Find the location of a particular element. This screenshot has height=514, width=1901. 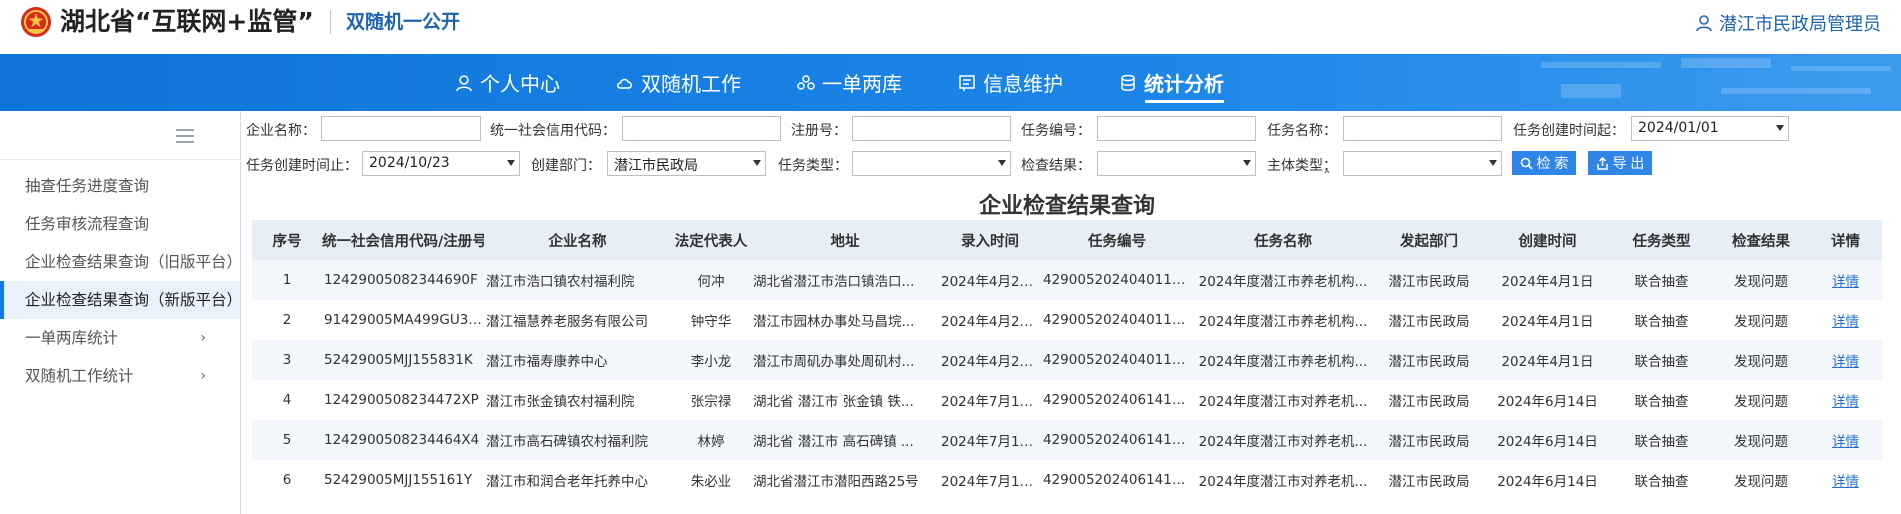

cell-legal-rep: 林婷 is located at coordinates (711, 440).